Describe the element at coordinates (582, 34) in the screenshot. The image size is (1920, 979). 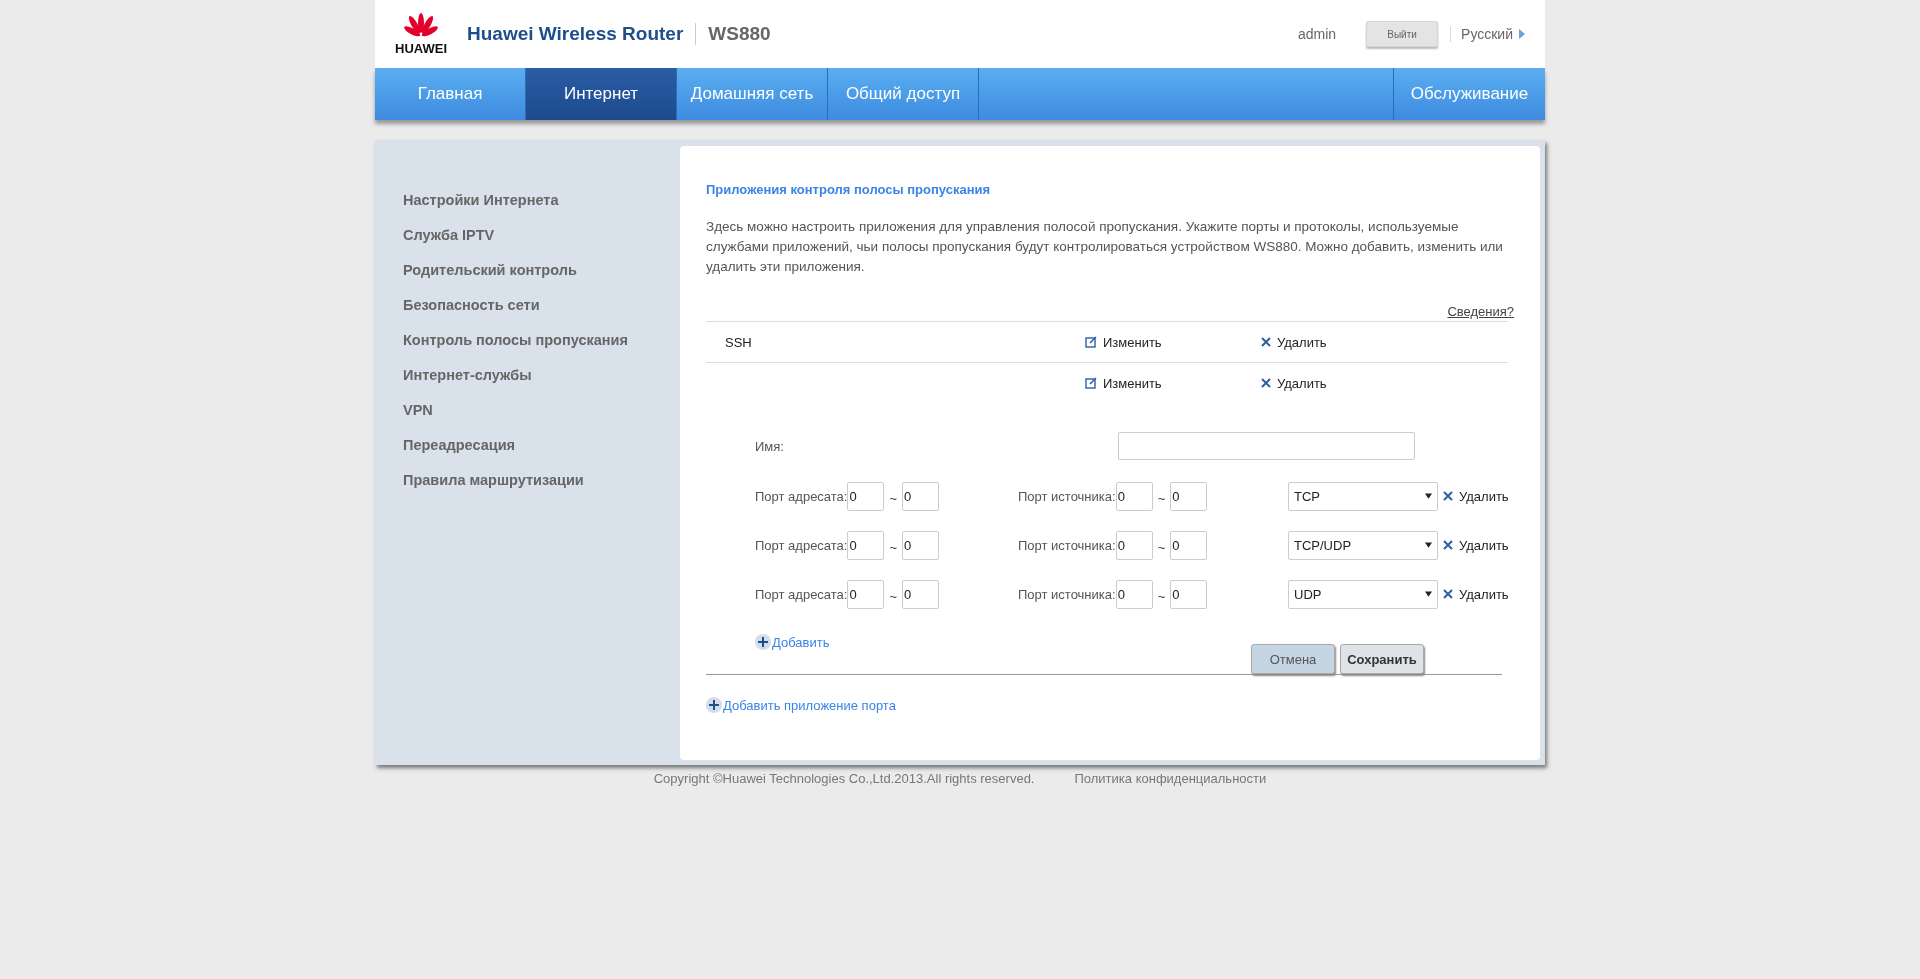
I see `router-title: Huawei Wireless Router` at that location.